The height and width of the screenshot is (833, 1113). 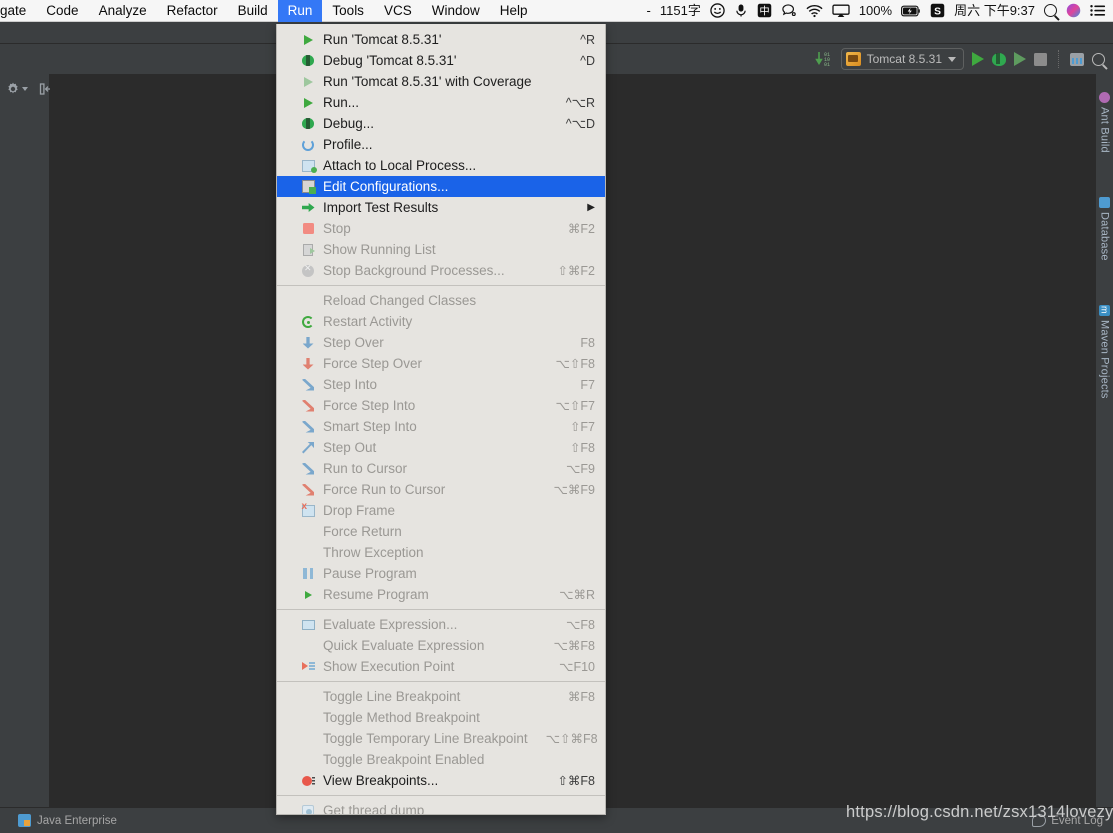 What do you see at coordinates (404, 645) in the screenshot?
I see `menu-item-label: Quick Evaluate Expression` at bounding box center [404, 645].